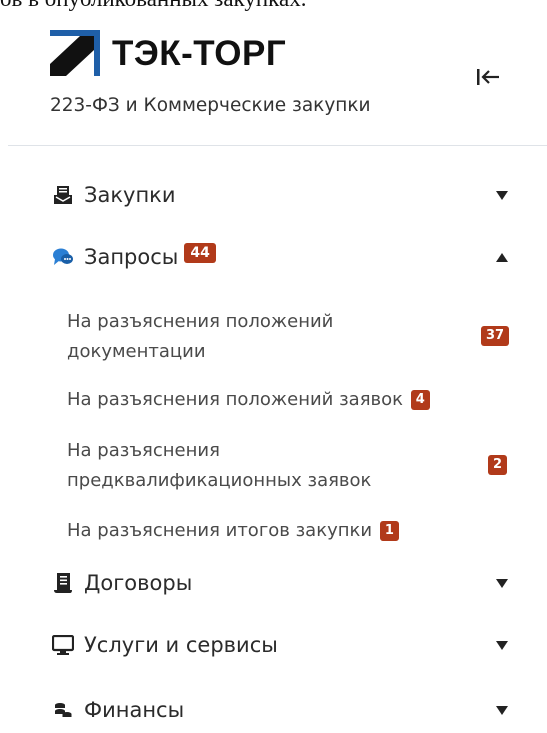 The height and width of the screenshot is (733, 547). Describe the element at coordinates (210, 105) in the screenshot. I see `platform-subtitle: 223-ФЗ и Коммерческие закупки` at that location.